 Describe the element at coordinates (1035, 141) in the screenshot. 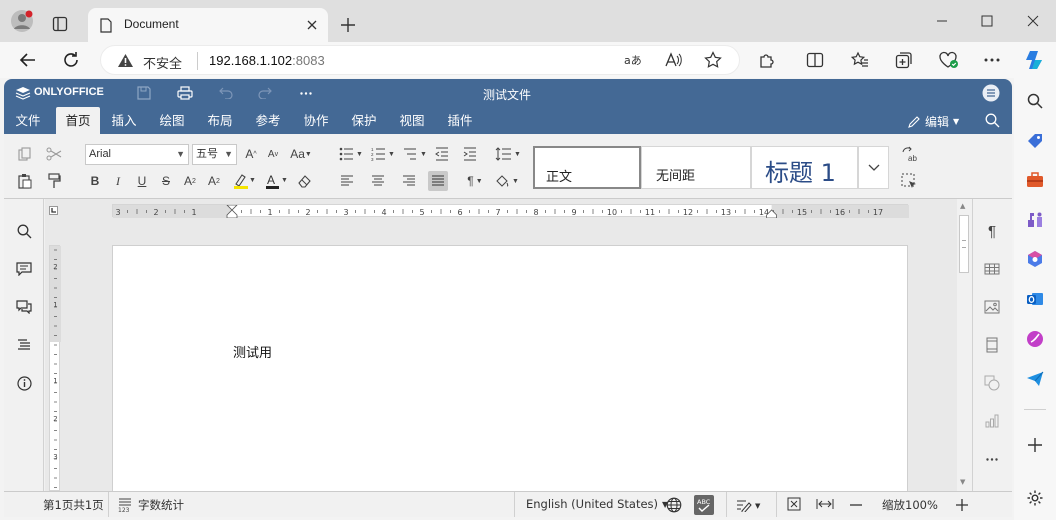

I see `shopping-tag-icon` at that location.